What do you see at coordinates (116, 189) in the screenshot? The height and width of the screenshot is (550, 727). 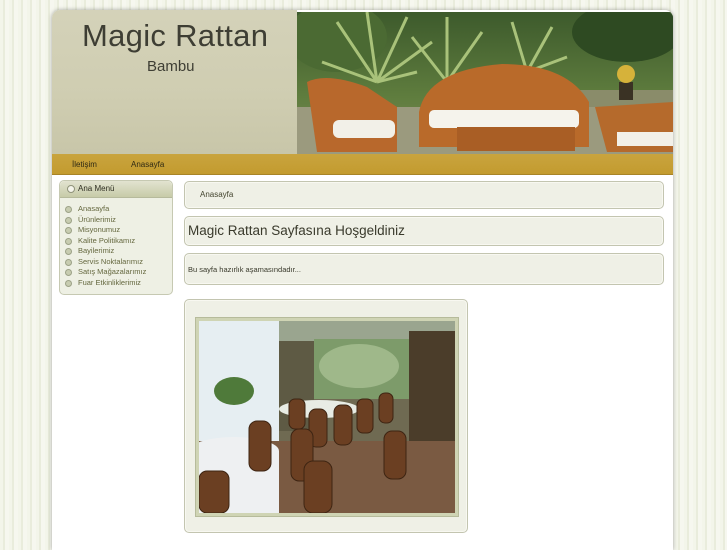 I see `sidebar-menu-header: Ana Menü` at bounding box center [116, 189].